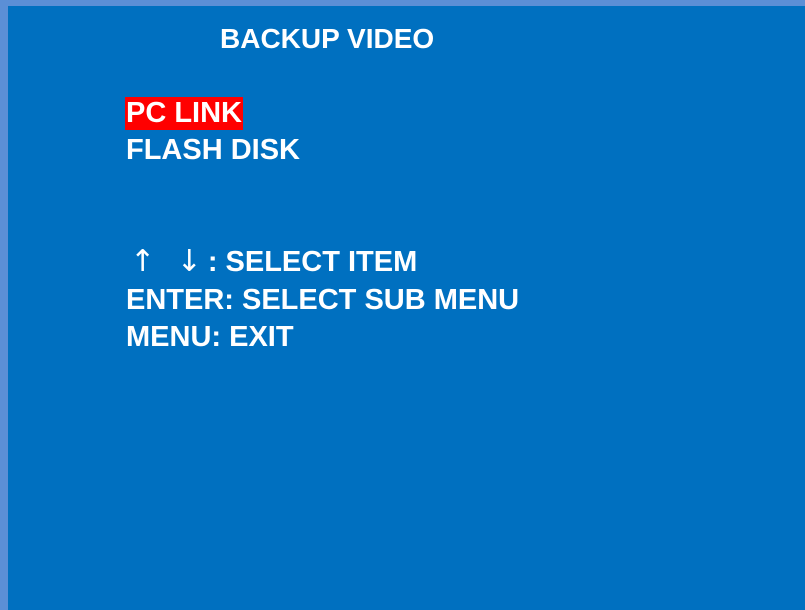 This screenshot has width=805, height=610. What do you see at coordinates (184, 113) in the screenshot?
I see `menu-item-pc-link: PC LINK` at bounding box center [184, 113].